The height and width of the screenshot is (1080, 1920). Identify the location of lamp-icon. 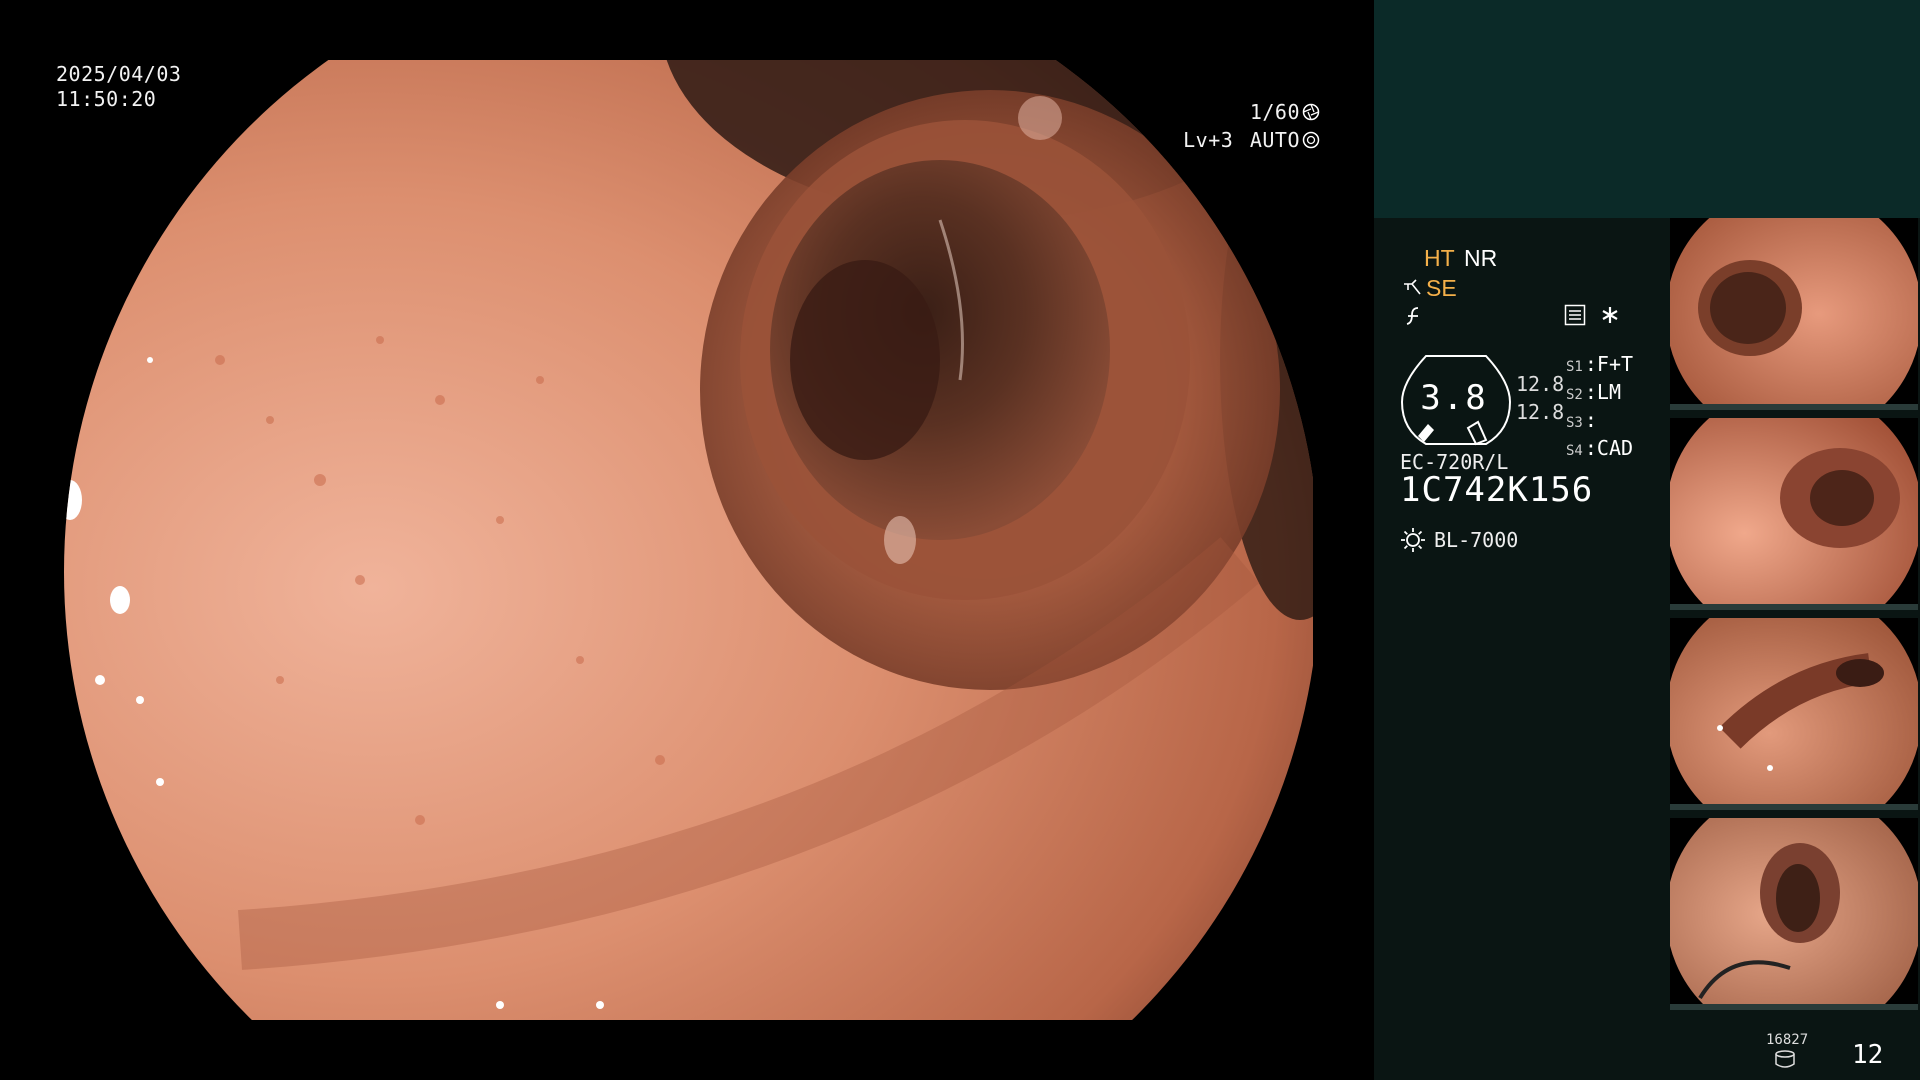
(1413, 540).